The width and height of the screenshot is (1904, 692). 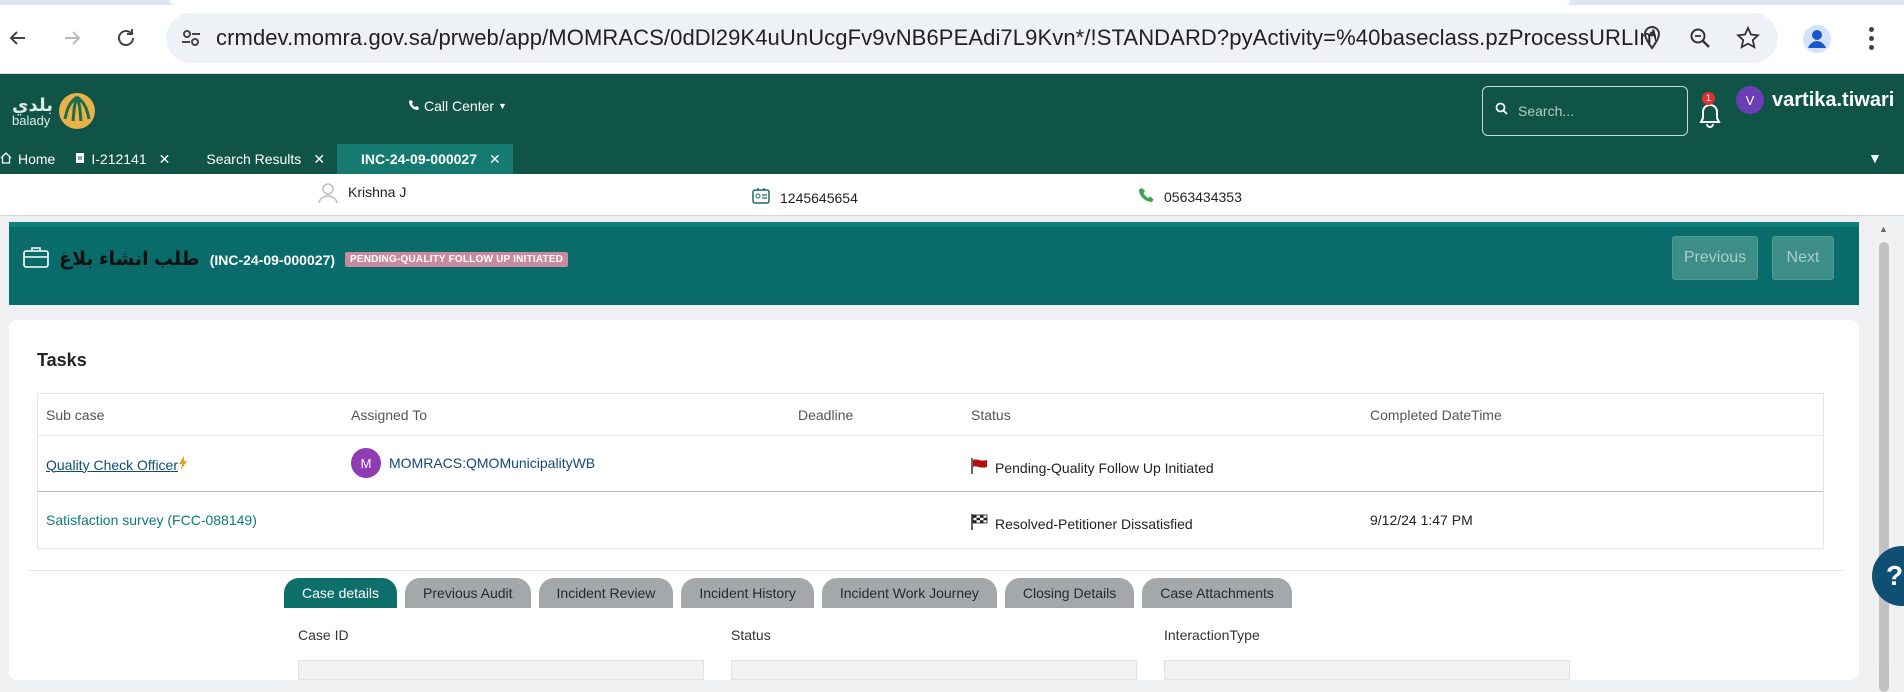 What do you see at coordinates (457, 259) in the screenshot?
I see `case-status-badge: PENDING-QUALITY FOLLOW UP INITIATED` at bounding box center [457, 259].